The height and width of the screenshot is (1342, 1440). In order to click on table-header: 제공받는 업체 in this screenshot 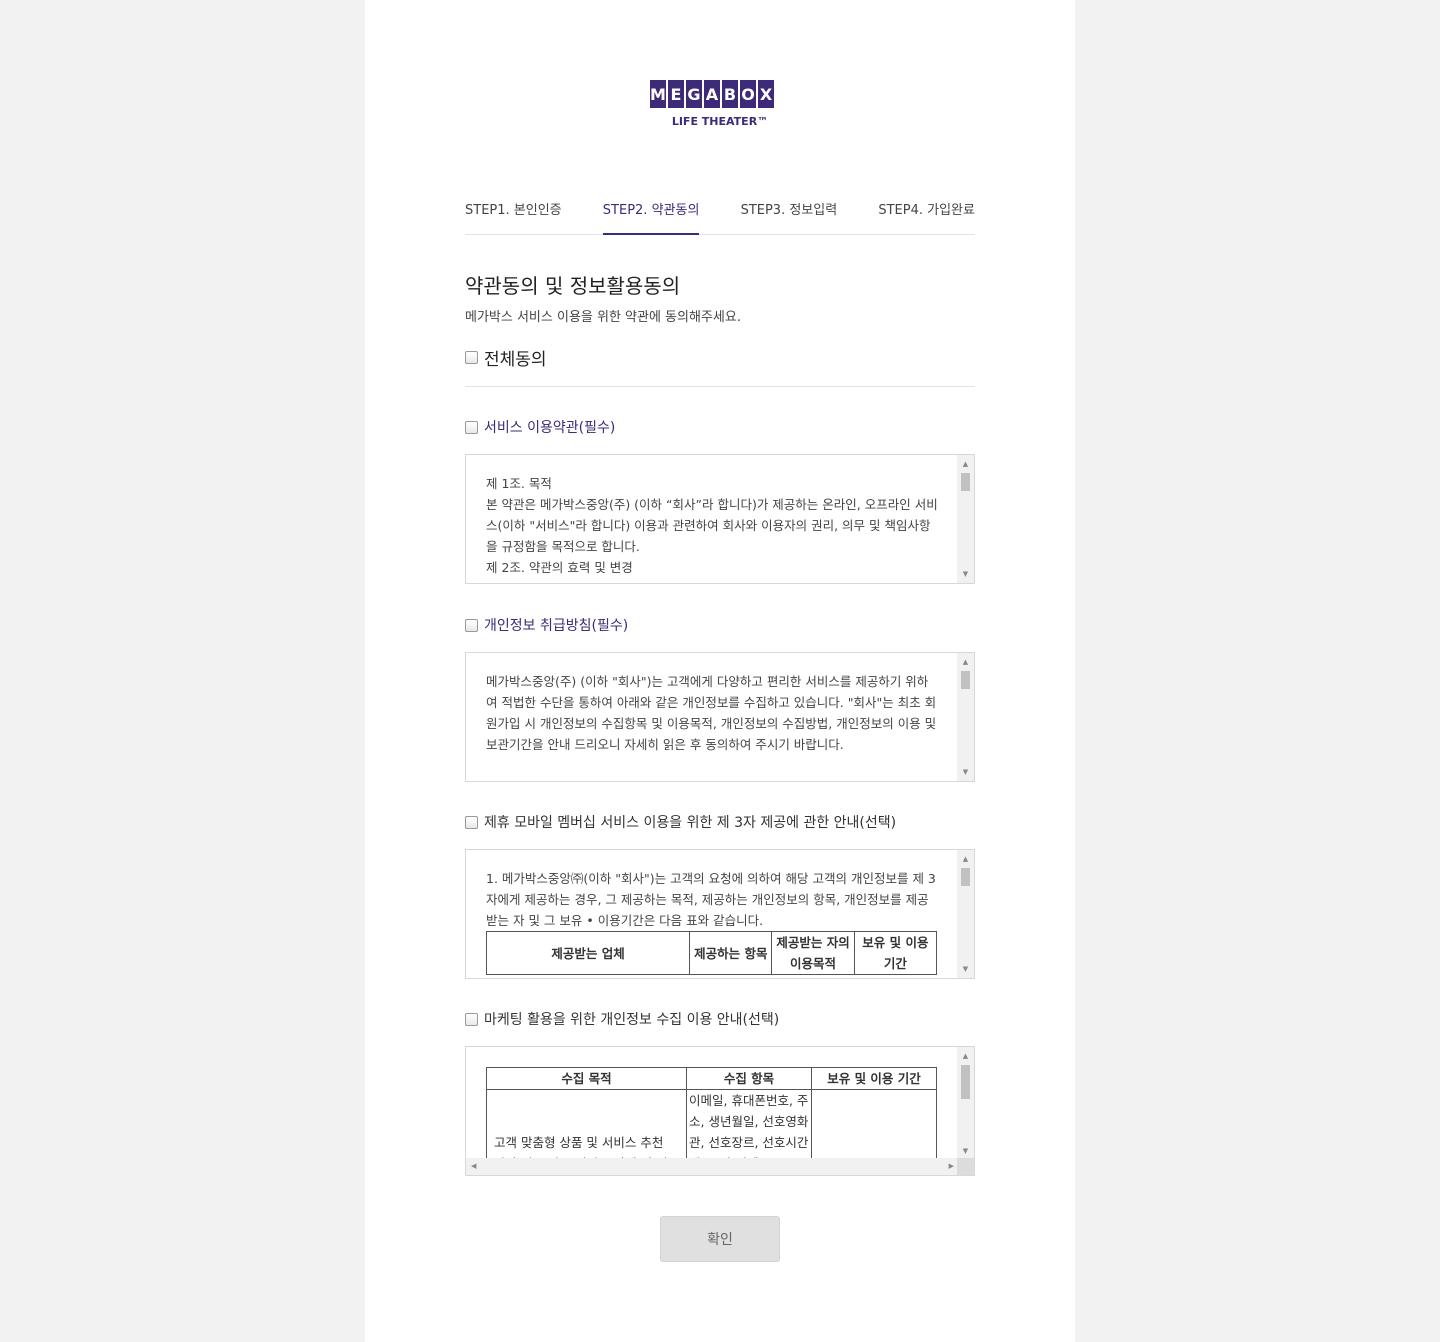, I will do `click(588, 953)`.